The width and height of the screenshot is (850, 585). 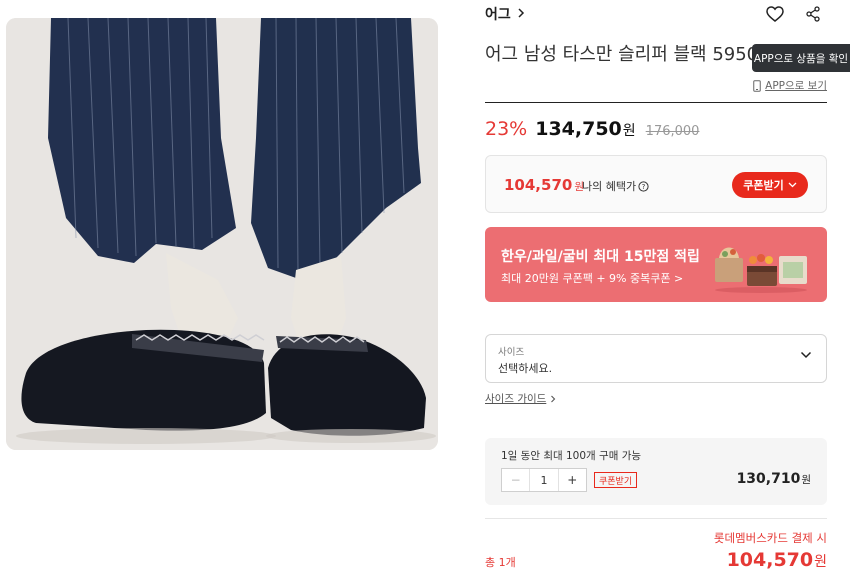 I want to click on product-title: 어그 남성 타스만 슬리퍼 블랙 5950, so click(x=622, y=54).